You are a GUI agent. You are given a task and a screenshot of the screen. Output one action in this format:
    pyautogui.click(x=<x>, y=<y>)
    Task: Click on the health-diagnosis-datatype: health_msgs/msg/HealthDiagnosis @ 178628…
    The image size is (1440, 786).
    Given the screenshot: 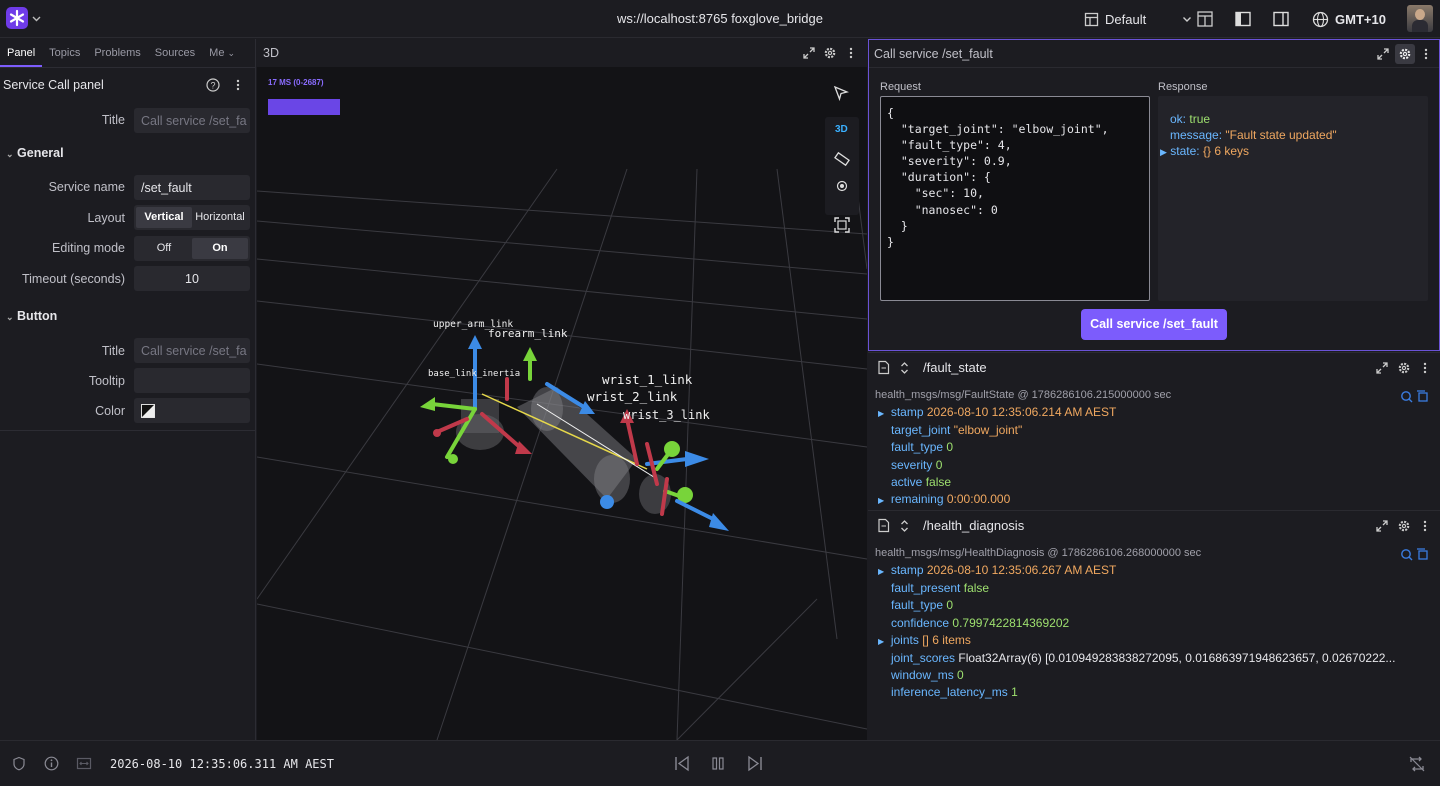 What is the action you would take?
    pyautogui.click(x=1038, y=553)
    